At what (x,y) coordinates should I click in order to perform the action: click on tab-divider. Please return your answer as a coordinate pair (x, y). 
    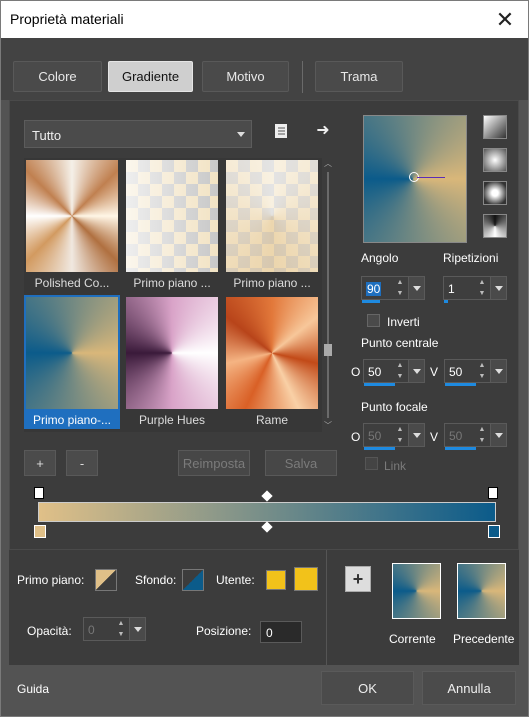
    Looking at the image, I should click on (302, 77).